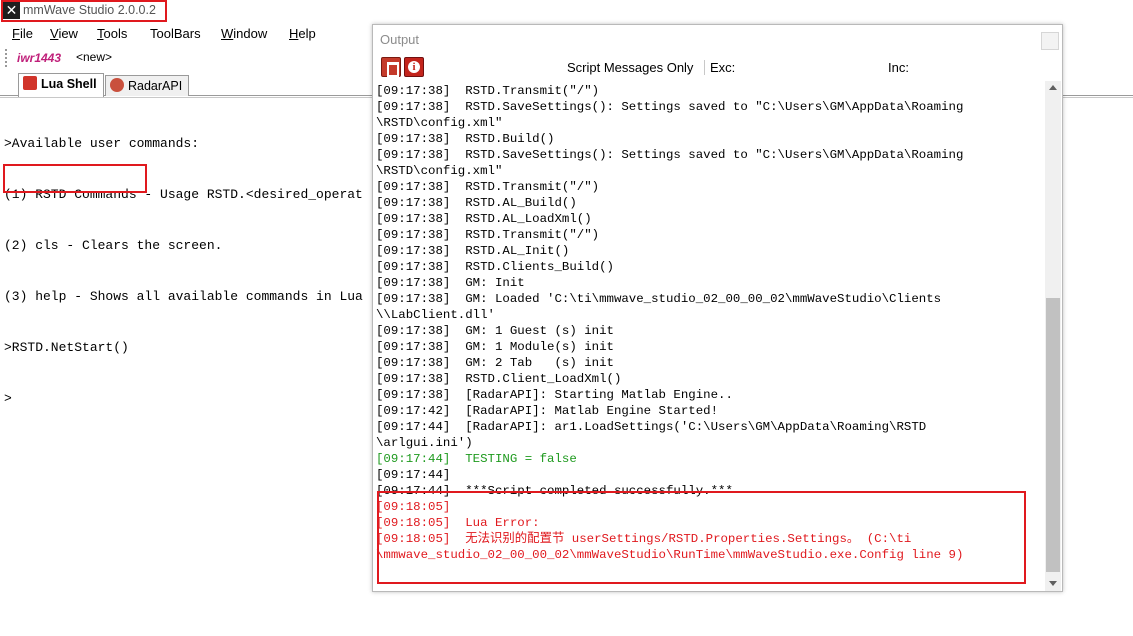  Describe the element at coordinates (302, 33) in the screenshot. I see `menu-help: Help` at that location.